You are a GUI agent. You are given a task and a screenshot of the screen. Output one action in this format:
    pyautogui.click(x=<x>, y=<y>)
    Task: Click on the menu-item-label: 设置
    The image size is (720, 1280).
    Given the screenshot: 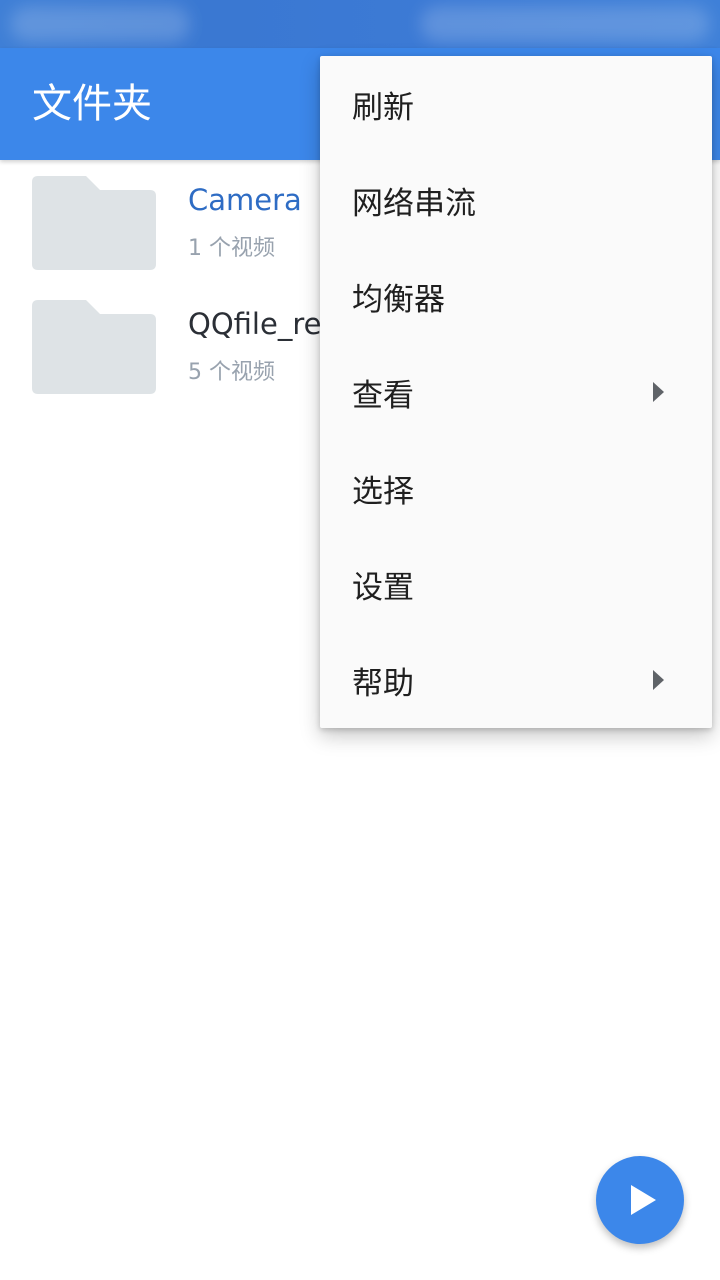 What is the action you would take?
    pyautogui.click(x=383, y=587)
    